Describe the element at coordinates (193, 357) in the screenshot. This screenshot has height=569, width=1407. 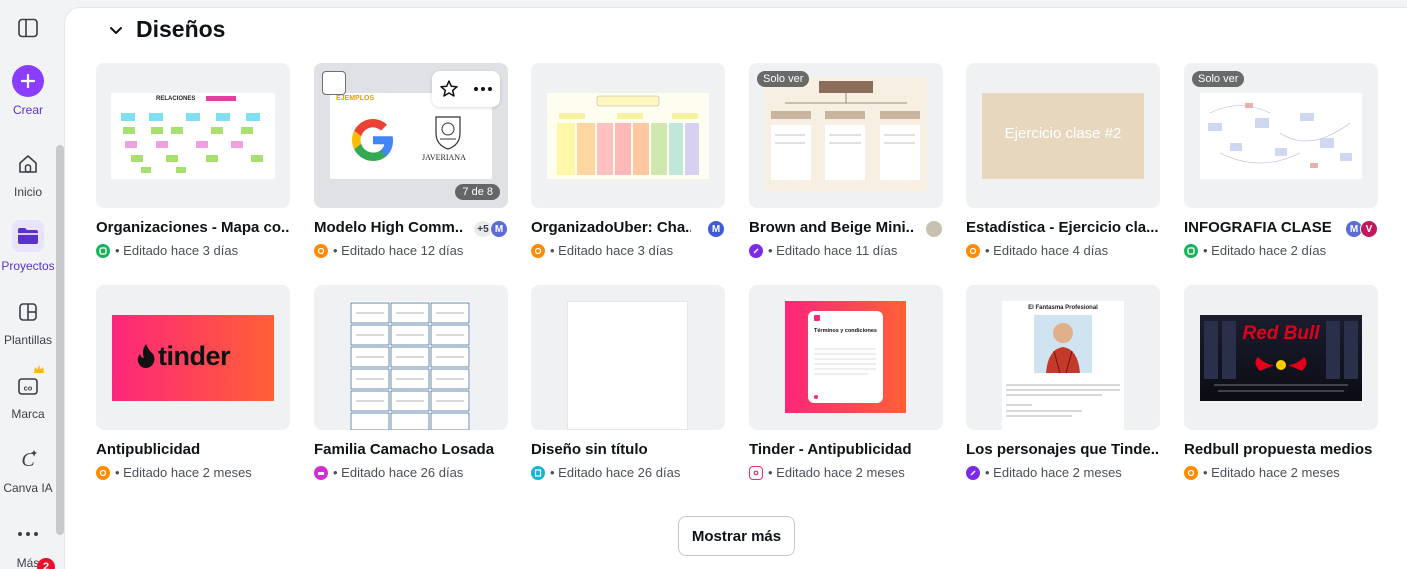
I see `design-thumbnail: tinder` at that location.